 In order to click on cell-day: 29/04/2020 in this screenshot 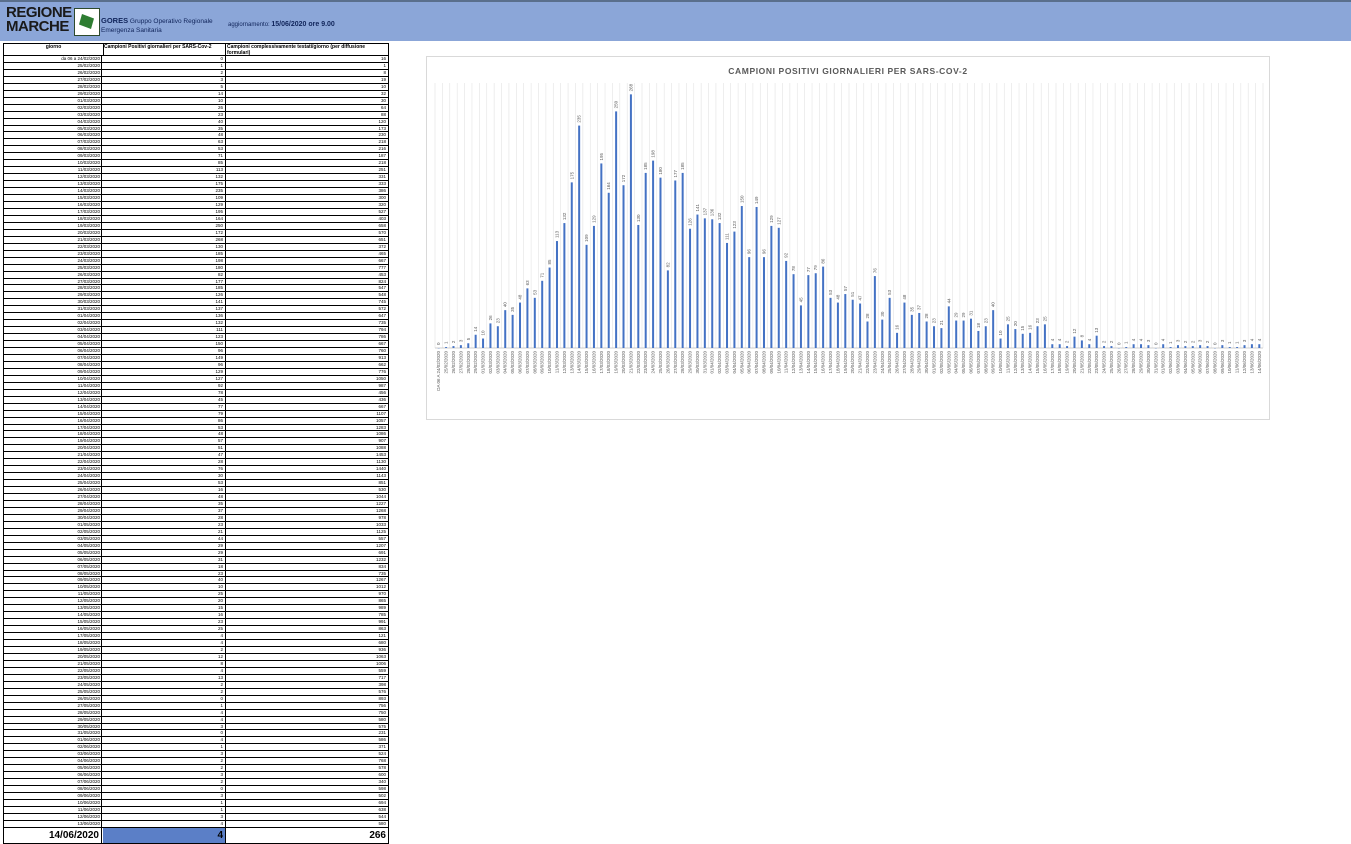, I will do `click(53, 510)`.